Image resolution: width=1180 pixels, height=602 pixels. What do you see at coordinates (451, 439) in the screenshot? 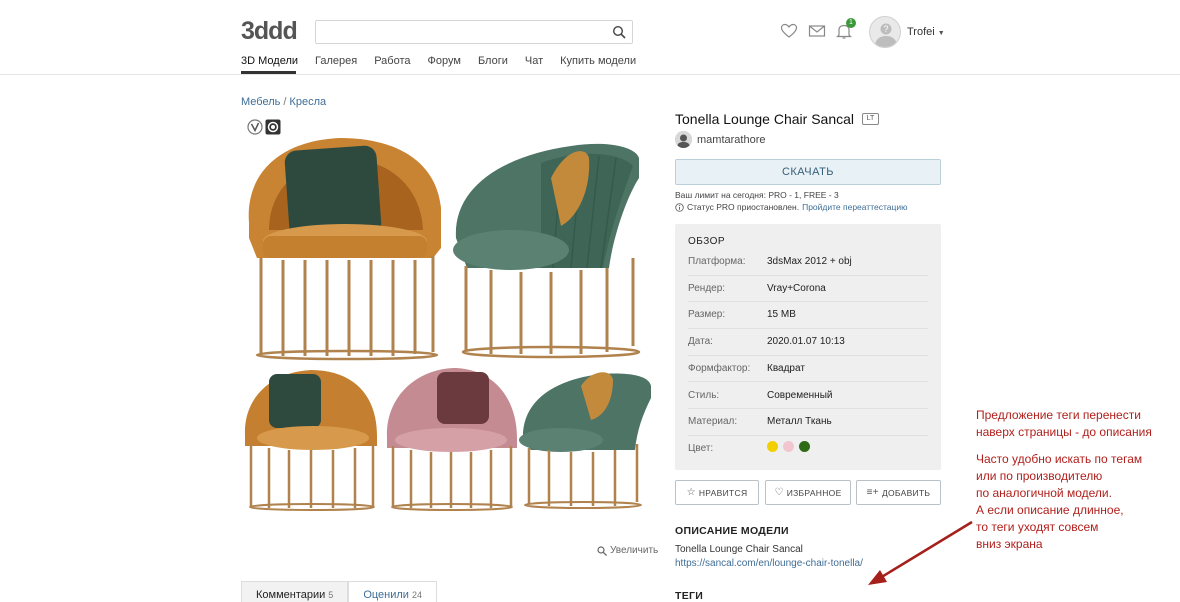
I see `pink-chair` at bounding box center [451, 439].